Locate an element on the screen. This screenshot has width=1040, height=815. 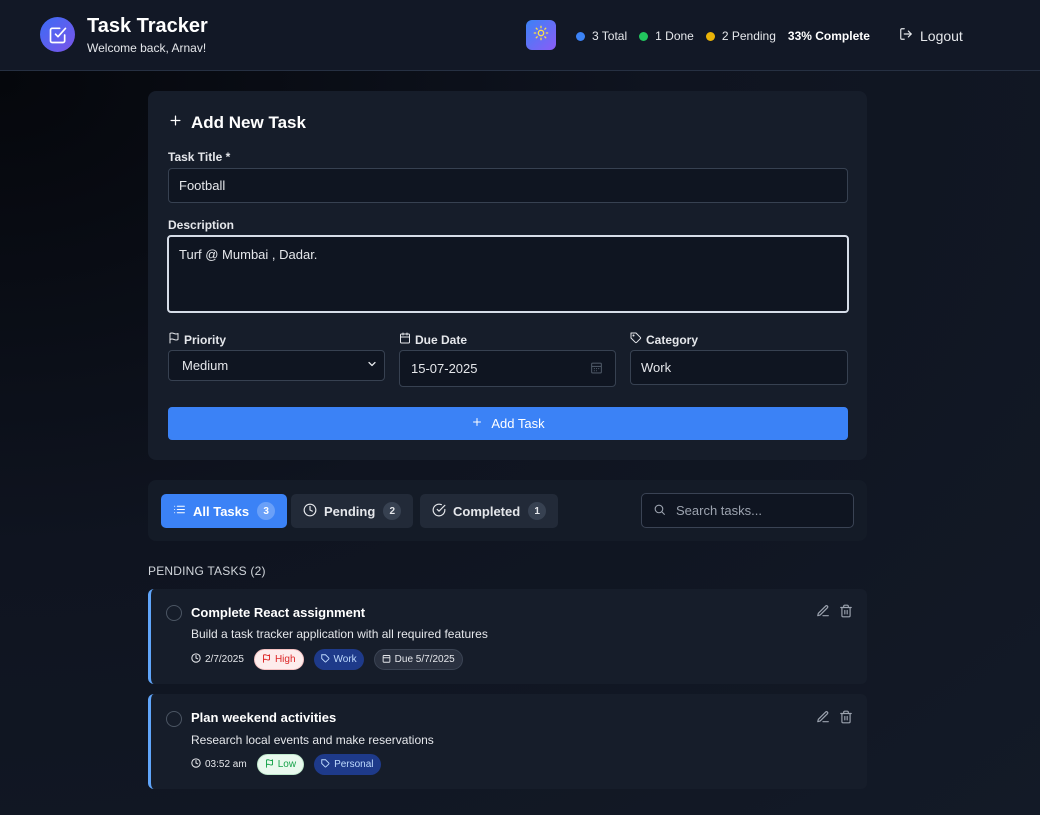
task-created: 2/7/2025 is located at coordinates (217, 659).